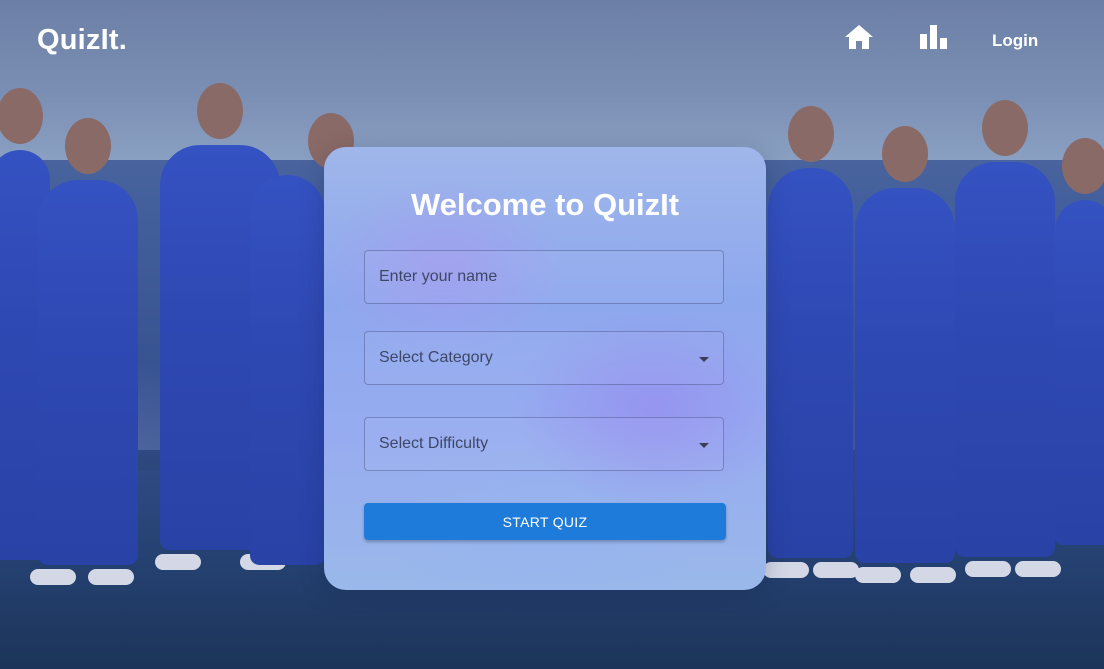 The height and width of the screenshot is (669, 1104). What do you see at coordinates (436, 357) in the screenshot?
I see `category-select-value: Select Category` at bounding box center [436, 357].